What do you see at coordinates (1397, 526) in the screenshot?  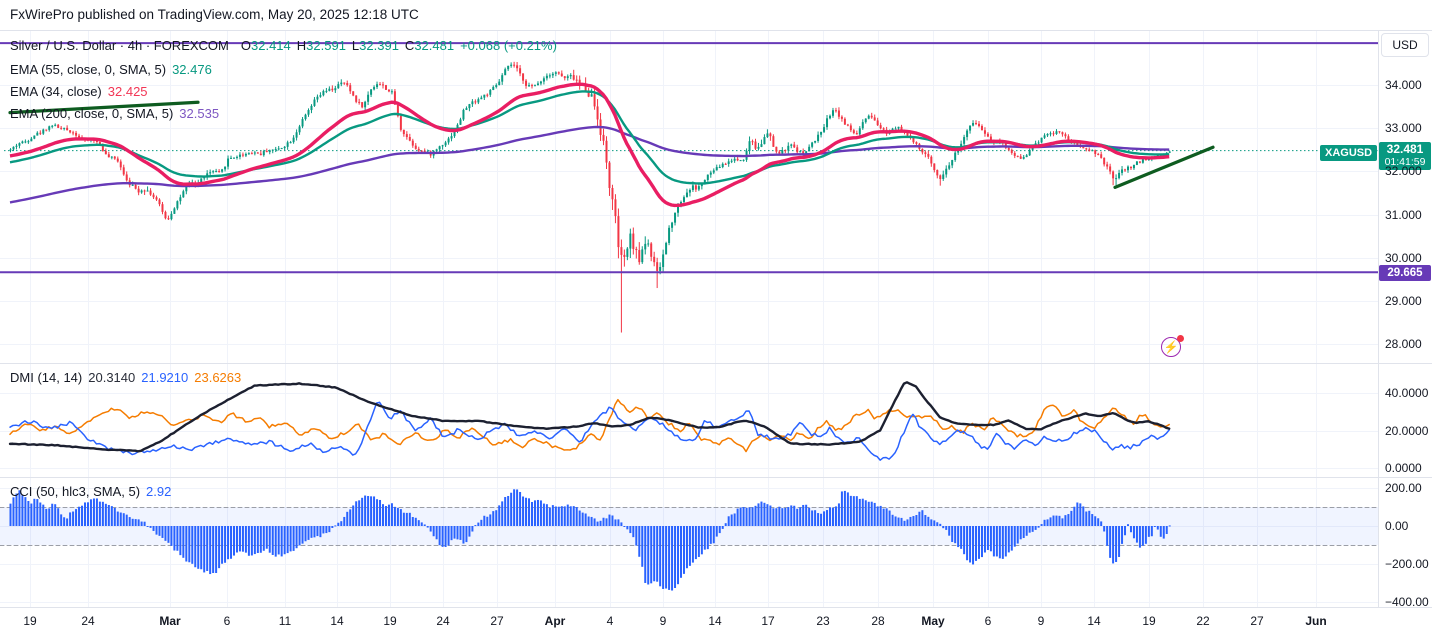 I see `cci-tick: 0.00` at bounding box center [1397, 526].